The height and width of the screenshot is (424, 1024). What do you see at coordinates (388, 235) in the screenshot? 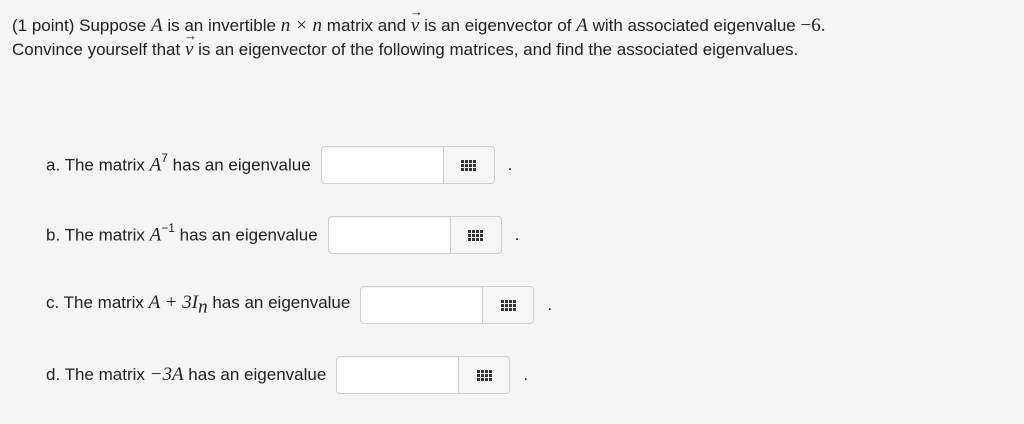
I see `answer-input-b` at bounding box center [388, 235].